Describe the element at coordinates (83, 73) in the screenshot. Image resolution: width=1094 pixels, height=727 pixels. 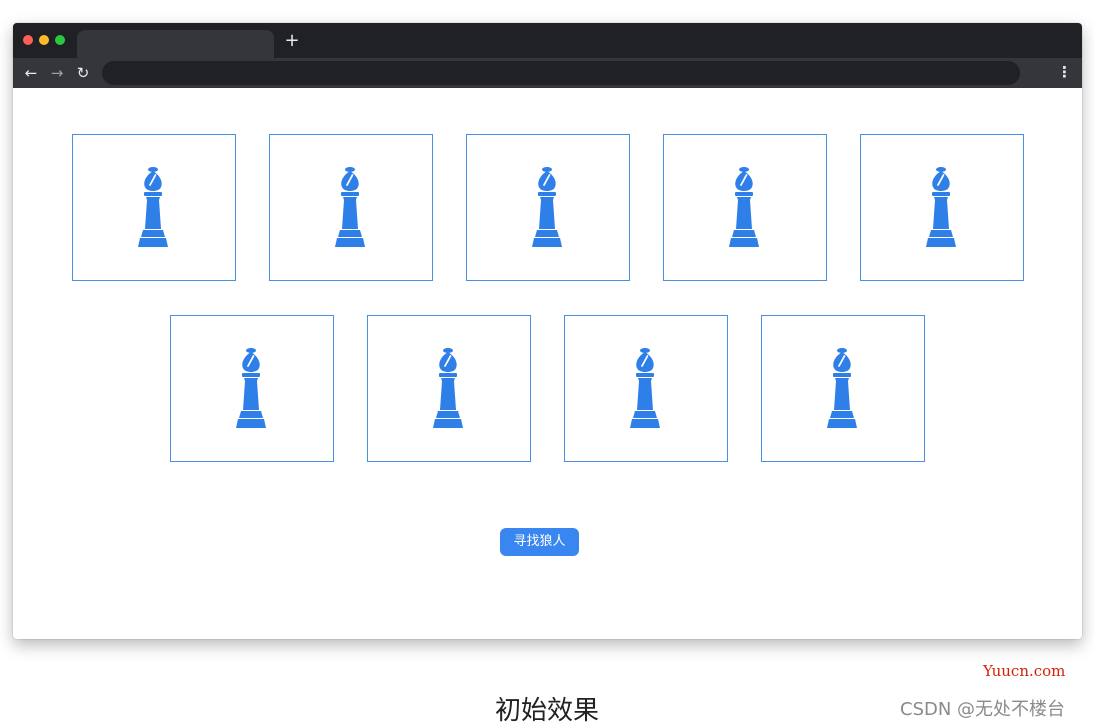
I see `reload-icon: ↻` at that location.